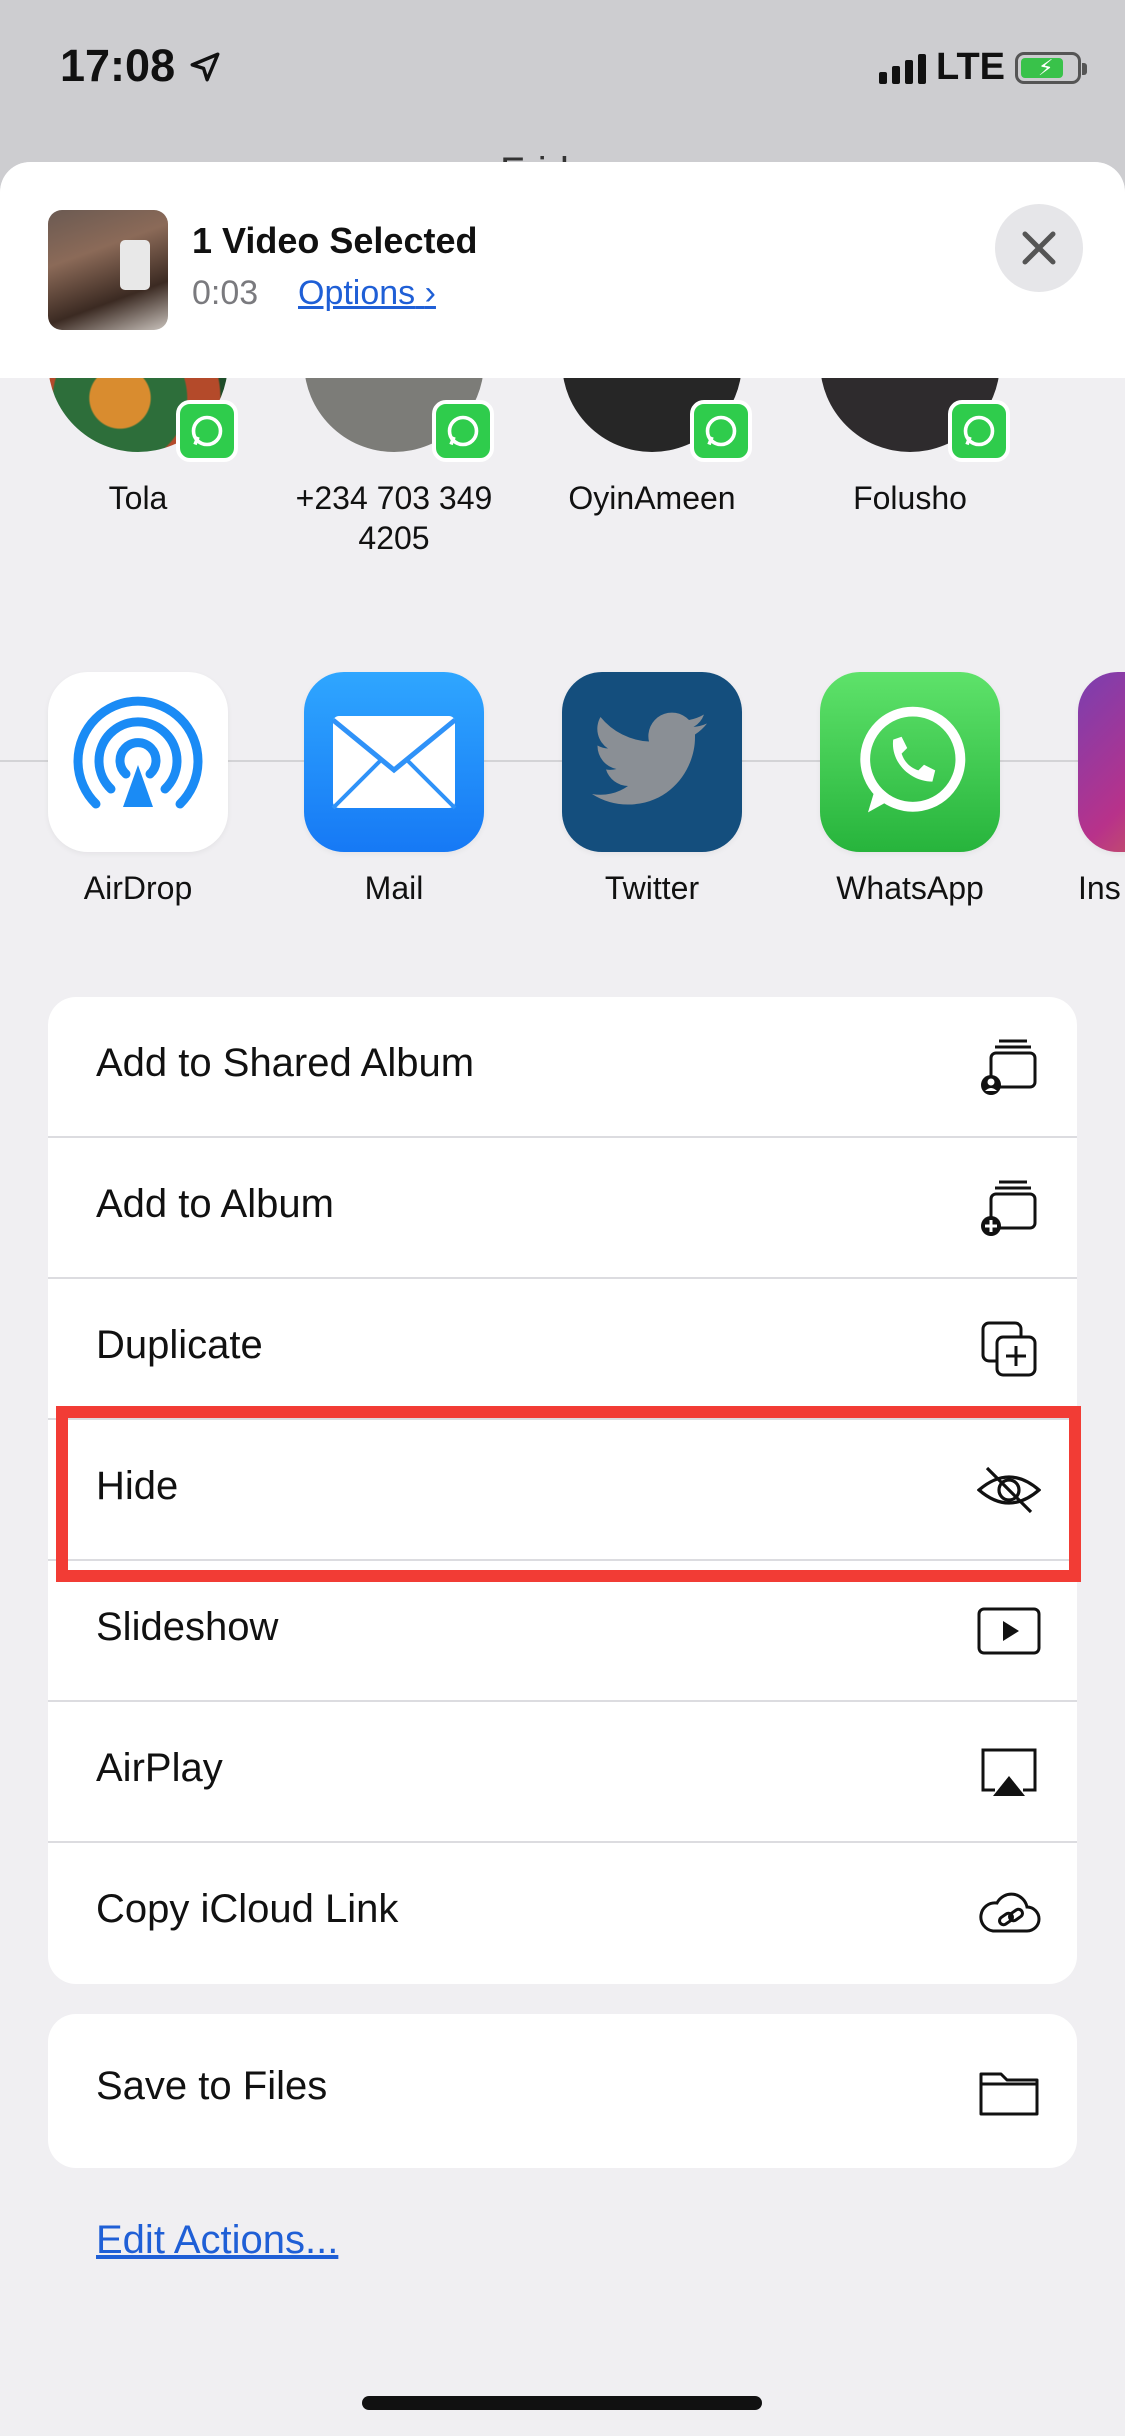 The width and height of the screenshot is (1125, 2436). What do you see at coordinates (1051, 67) in the screenshot?
I see `battery-icon: ⚡` at bounding box center [1051, 67].